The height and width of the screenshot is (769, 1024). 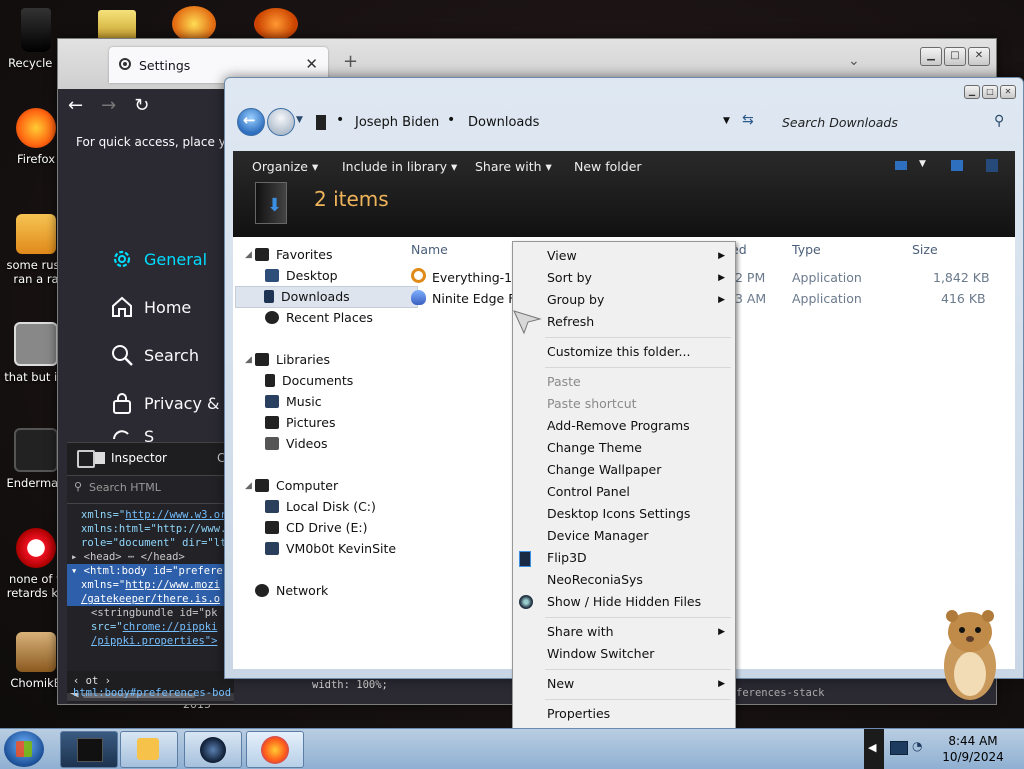 What do you see at coordinates (141, 105) in the screenshot?
I see `reload-icon: ↻` at bounding box center [141, 105].